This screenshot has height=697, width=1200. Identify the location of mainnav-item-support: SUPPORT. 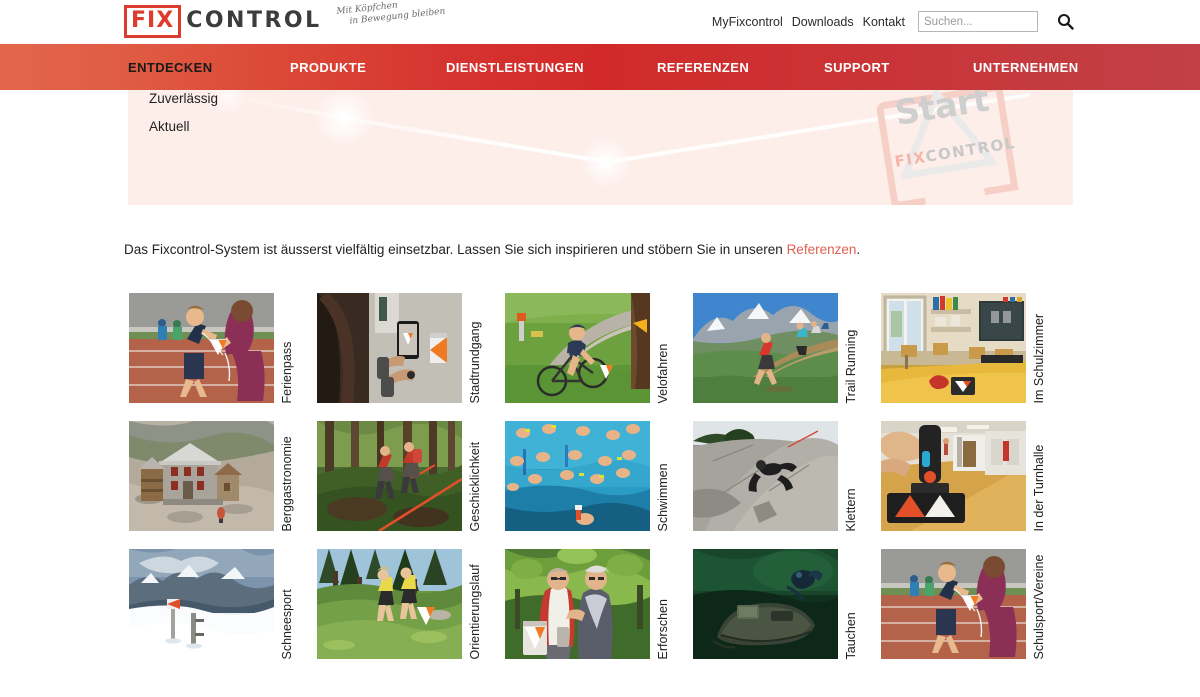
(857, 67).